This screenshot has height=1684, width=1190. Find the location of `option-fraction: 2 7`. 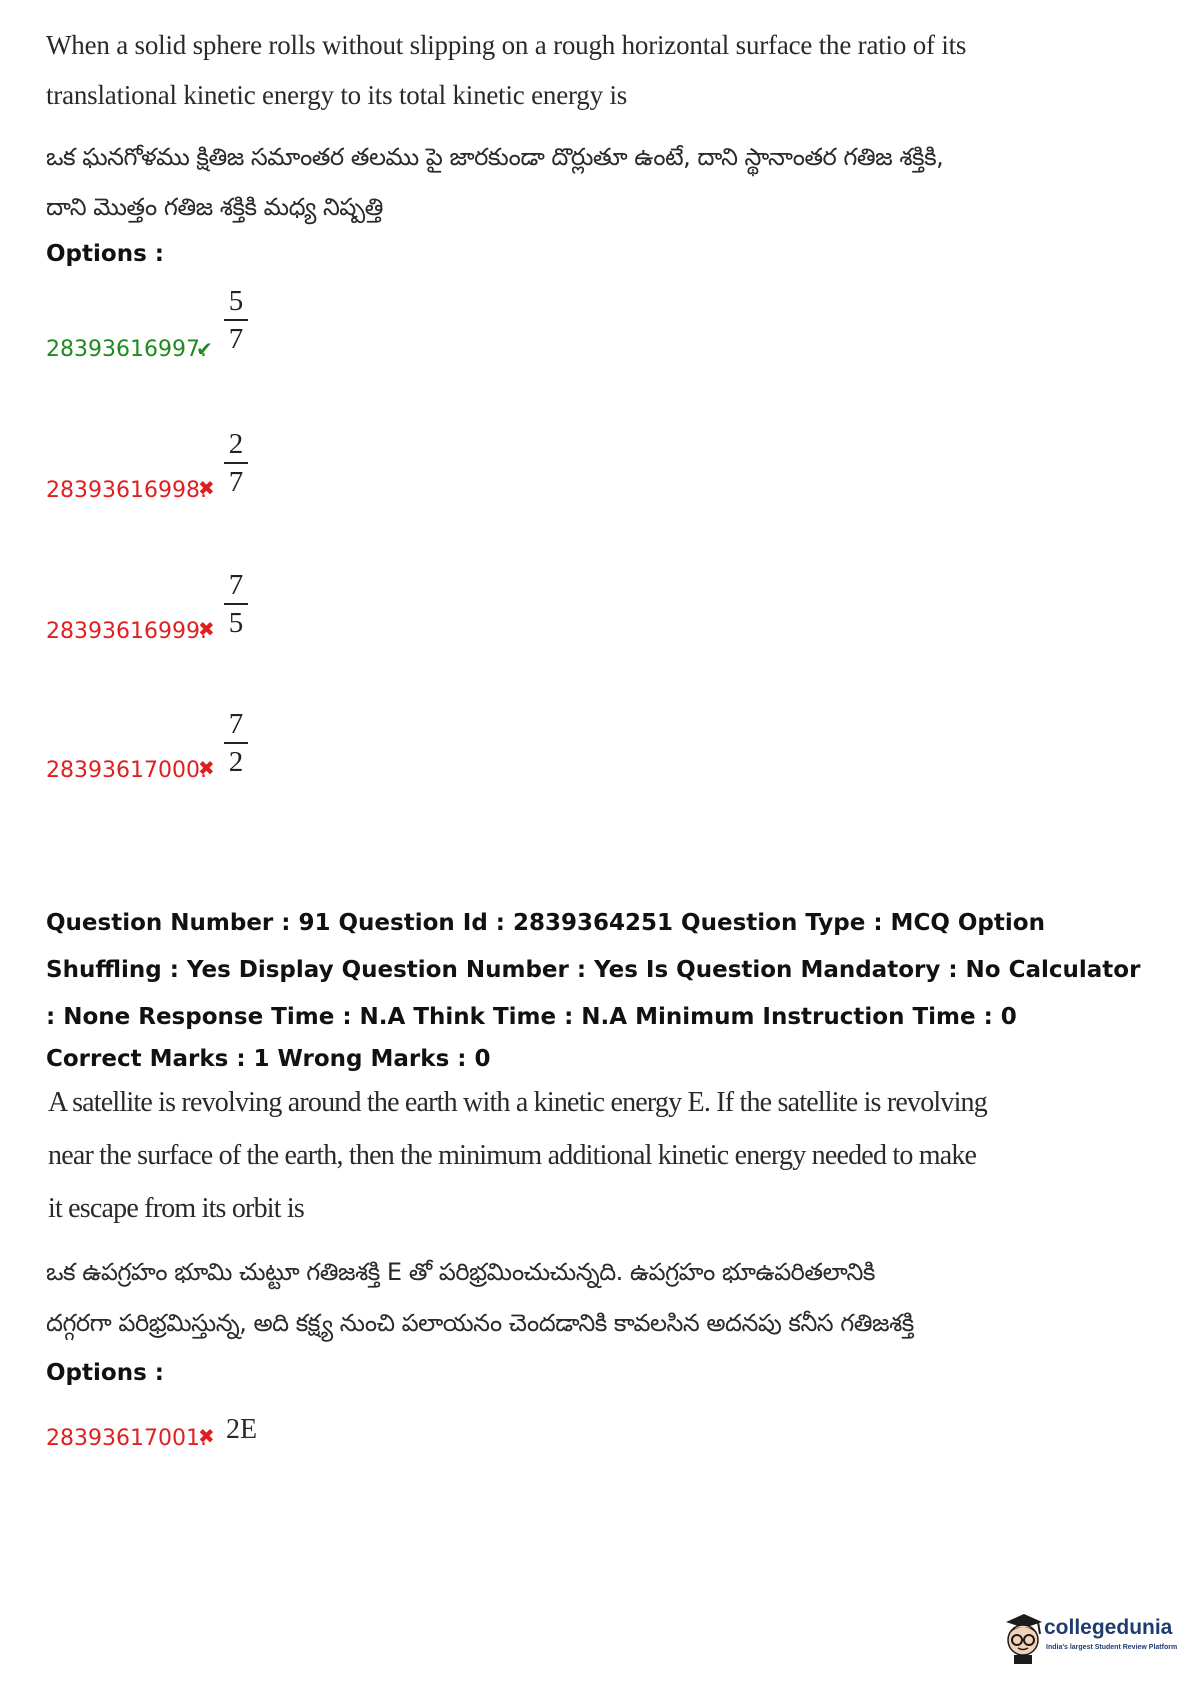

option-fraction: 2 7 is located at coordinates (236, 463).